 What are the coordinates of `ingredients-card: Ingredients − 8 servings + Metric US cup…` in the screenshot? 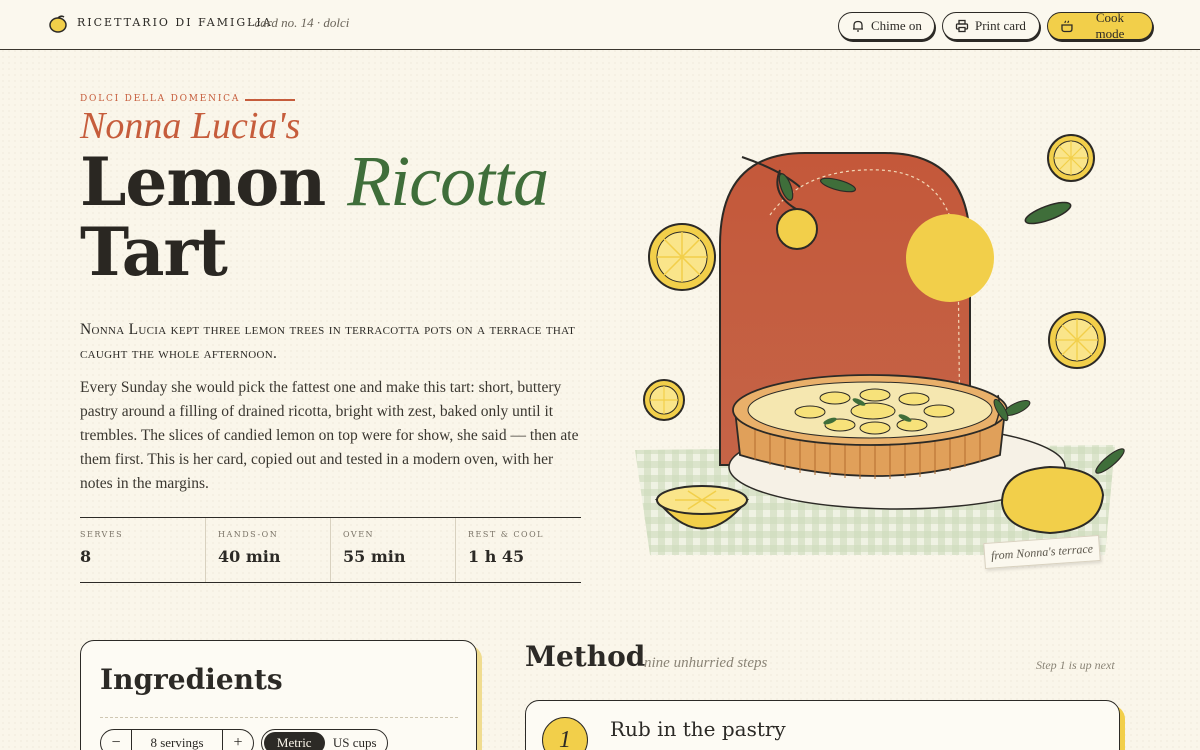 It's located at (278, 695).